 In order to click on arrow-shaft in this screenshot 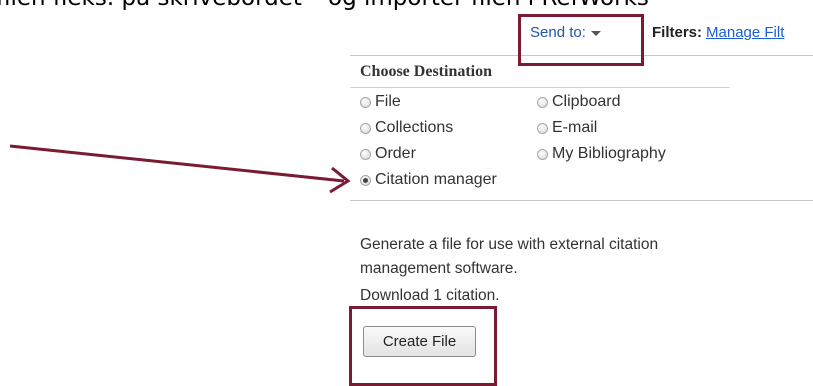, I will do `click(177, 163)`.